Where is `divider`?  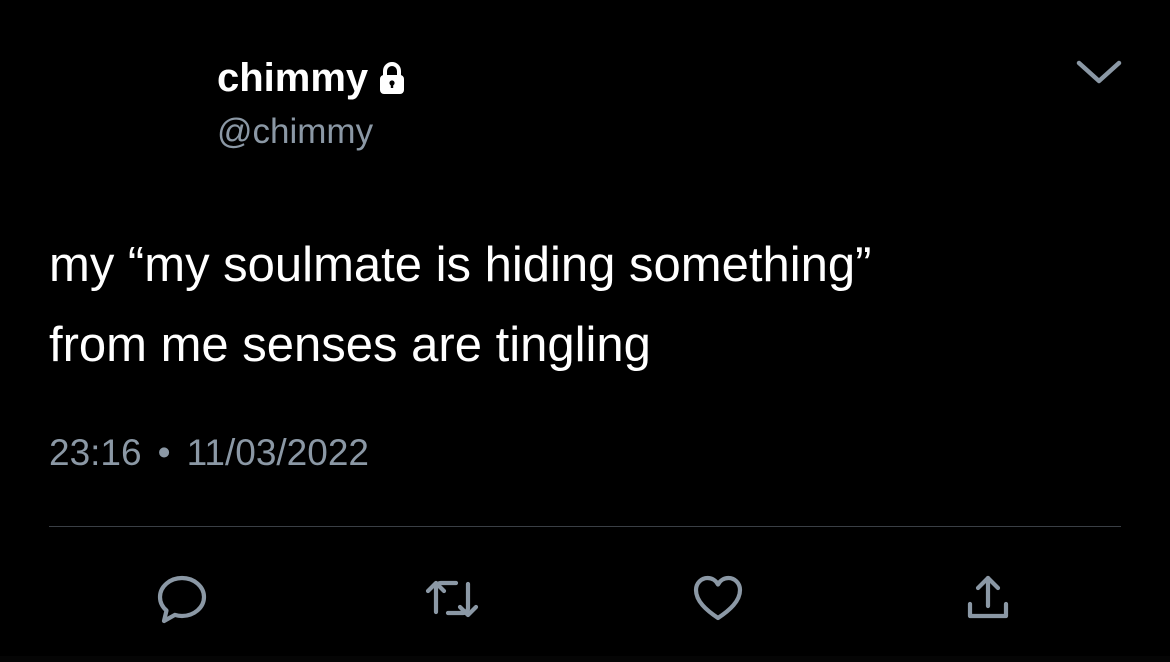
divider is located at coordinates (585, 526).